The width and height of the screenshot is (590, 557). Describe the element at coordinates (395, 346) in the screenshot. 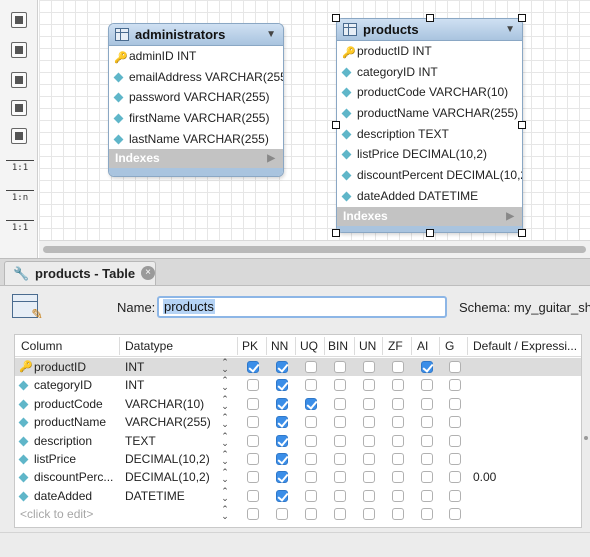

I see `header-zf: ZF` at that location.